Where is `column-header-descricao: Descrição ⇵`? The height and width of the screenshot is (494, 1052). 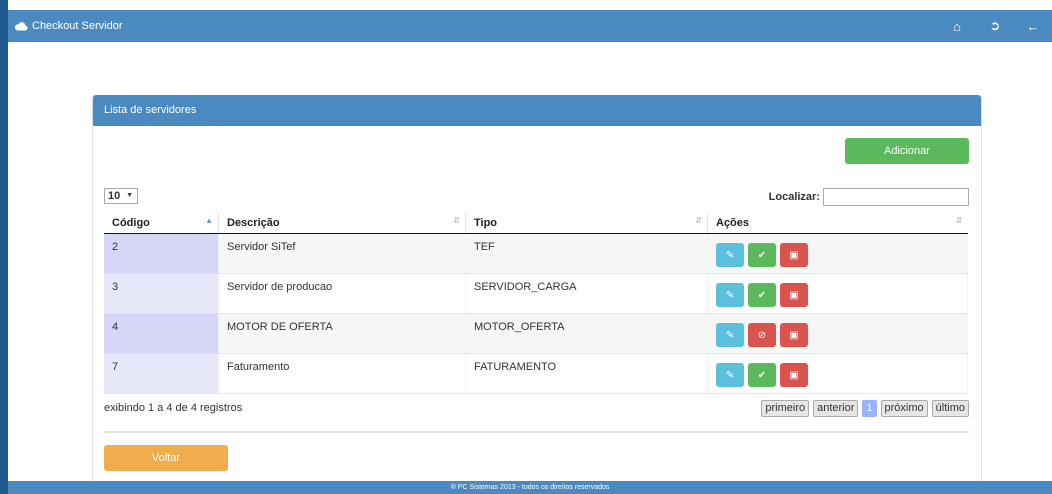
column-header-descricao: Descrição ⇵ is located at coordinates (342, 223).